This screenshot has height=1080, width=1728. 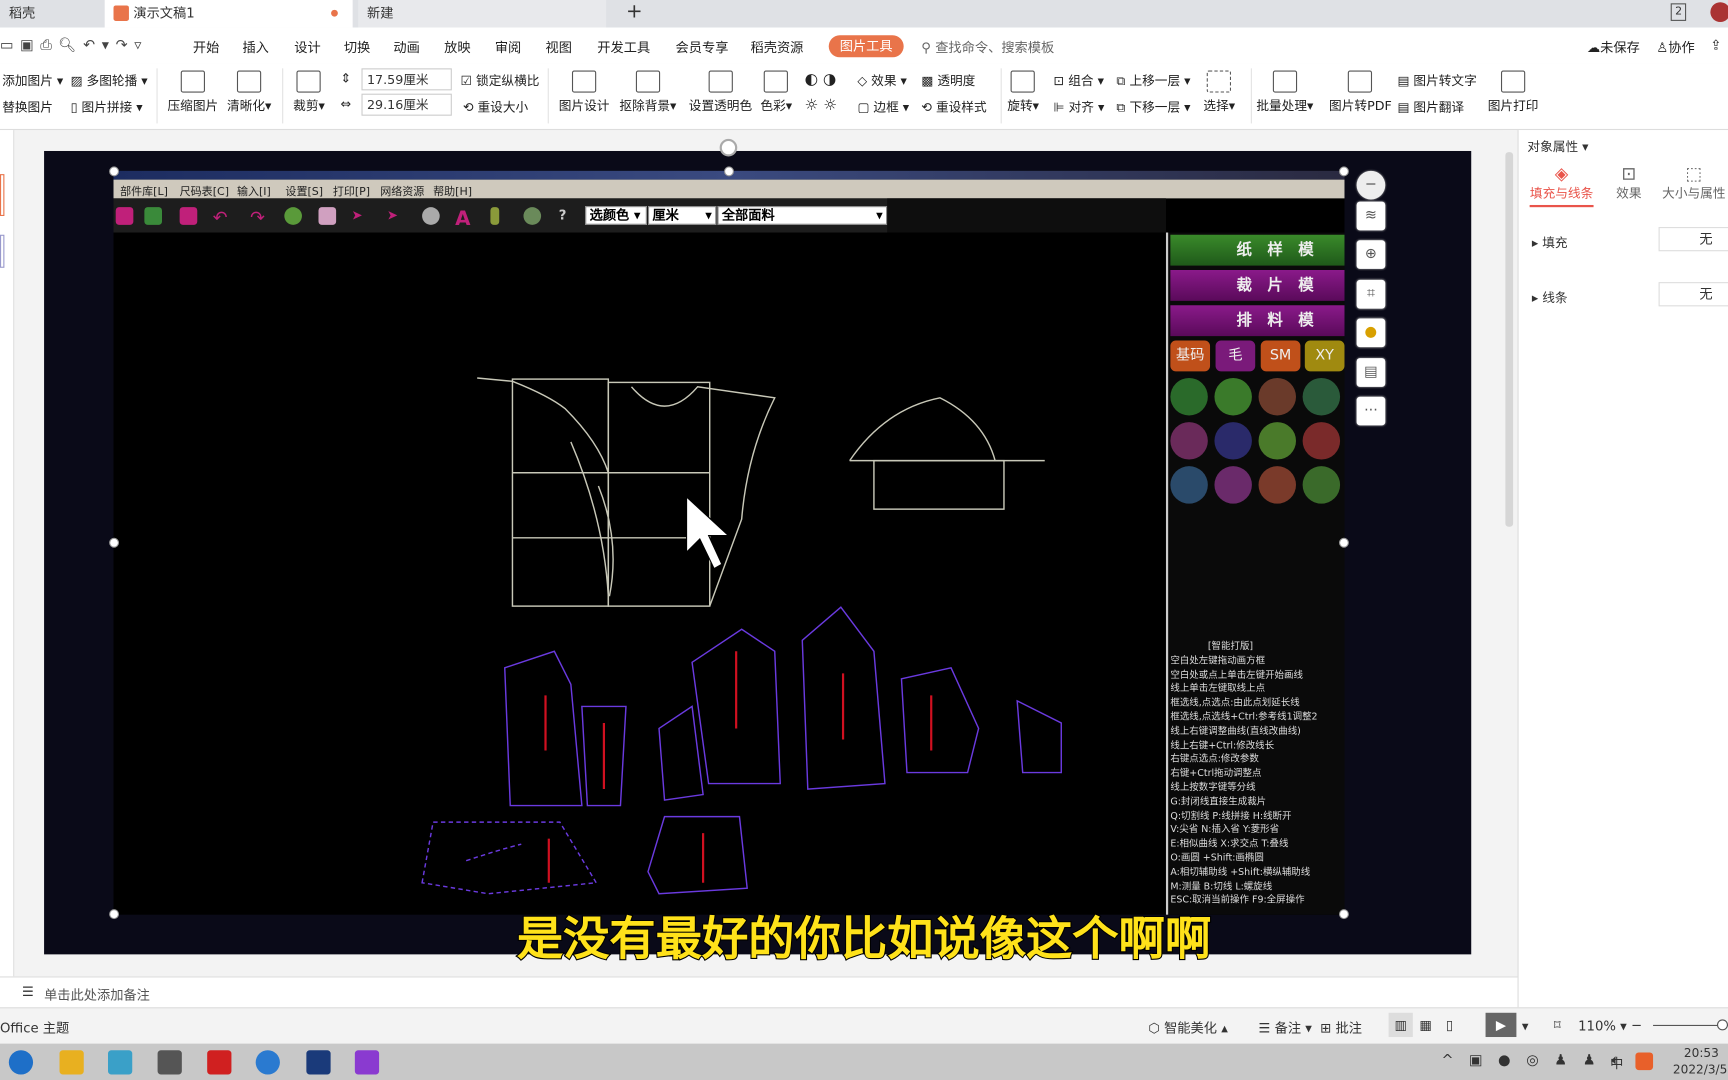 I want to click on search-command: ⚲ 查找命令、搜索模板, so click(x=987, y=46).